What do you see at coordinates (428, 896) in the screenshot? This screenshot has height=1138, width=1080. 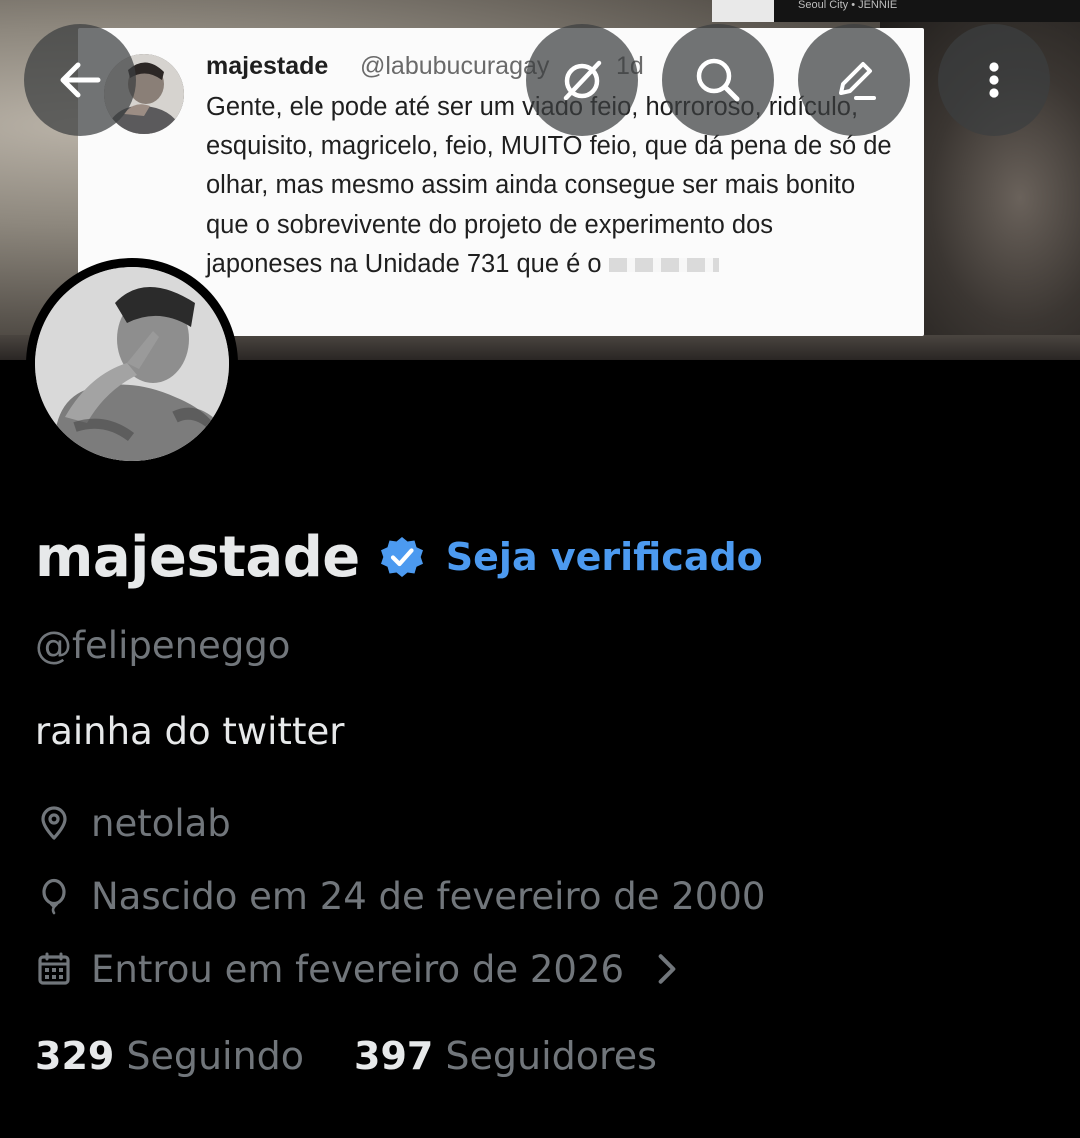 I see `birthday-text: Nascido em 24 de fevereiro de 2000` at bounding box center [428, 896].